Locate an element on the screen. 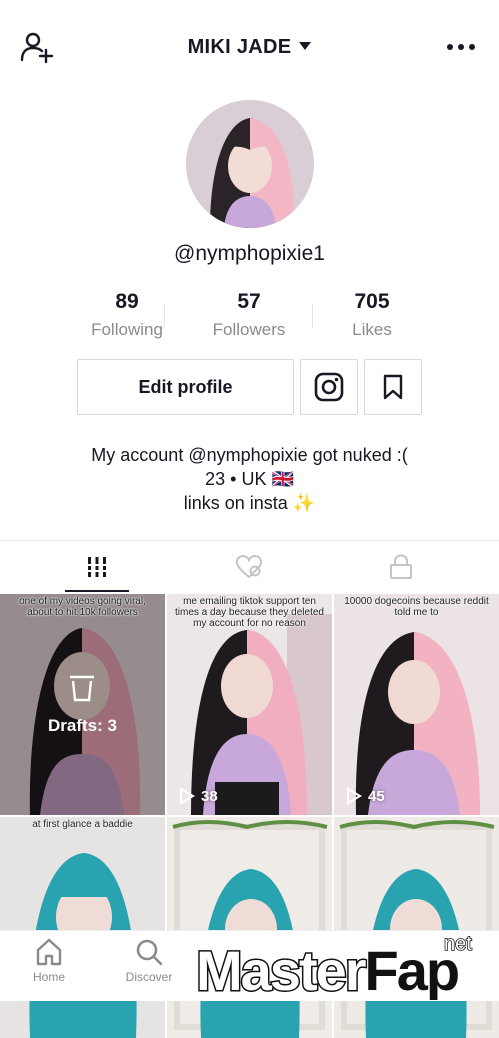 The width and height of the screenshot is (499, 1038). likes-count: 705 is located at coordinates (372, 301).